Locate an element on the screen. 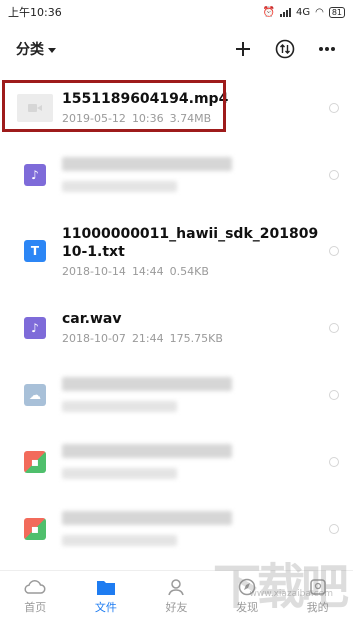 The width and height of the screenshot is (353, 621). file-meta: 2018-10-07 21:44 175.75KB is located at coordinates (207, 338).